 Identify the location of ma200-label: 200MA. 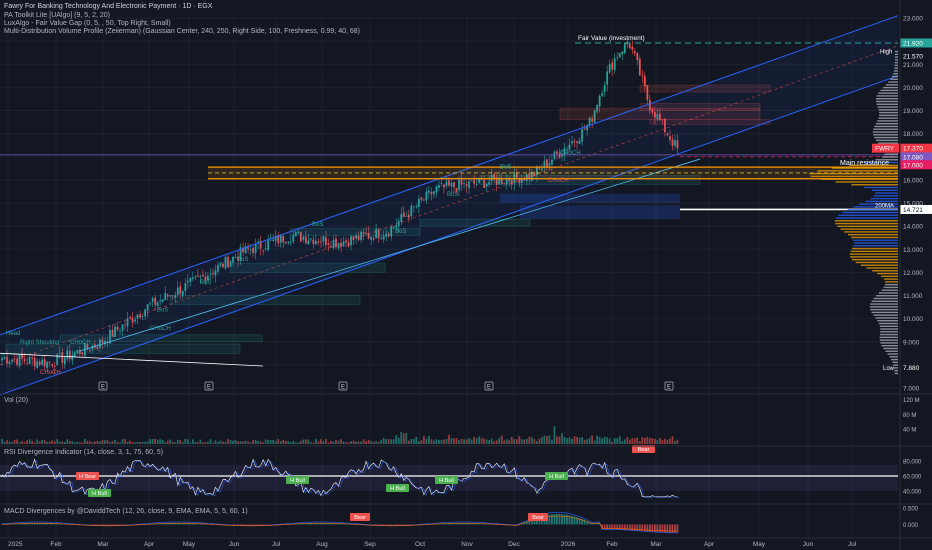
(884, 206).